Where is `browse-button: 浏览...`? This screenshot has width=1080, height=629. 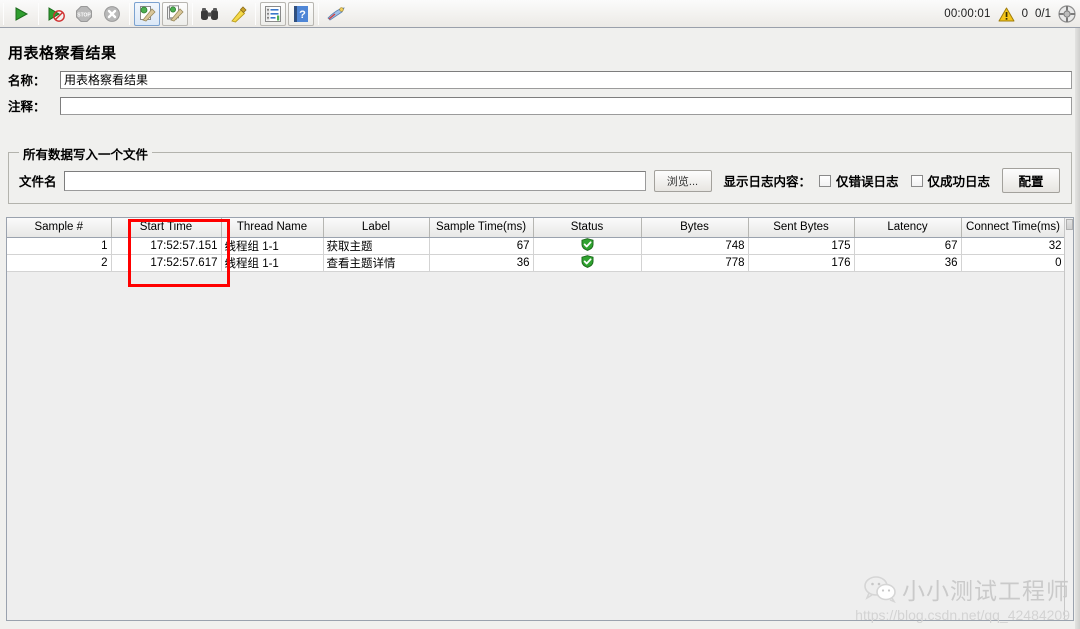
browse-button: 浏览... is located at coordinates (682, 180).